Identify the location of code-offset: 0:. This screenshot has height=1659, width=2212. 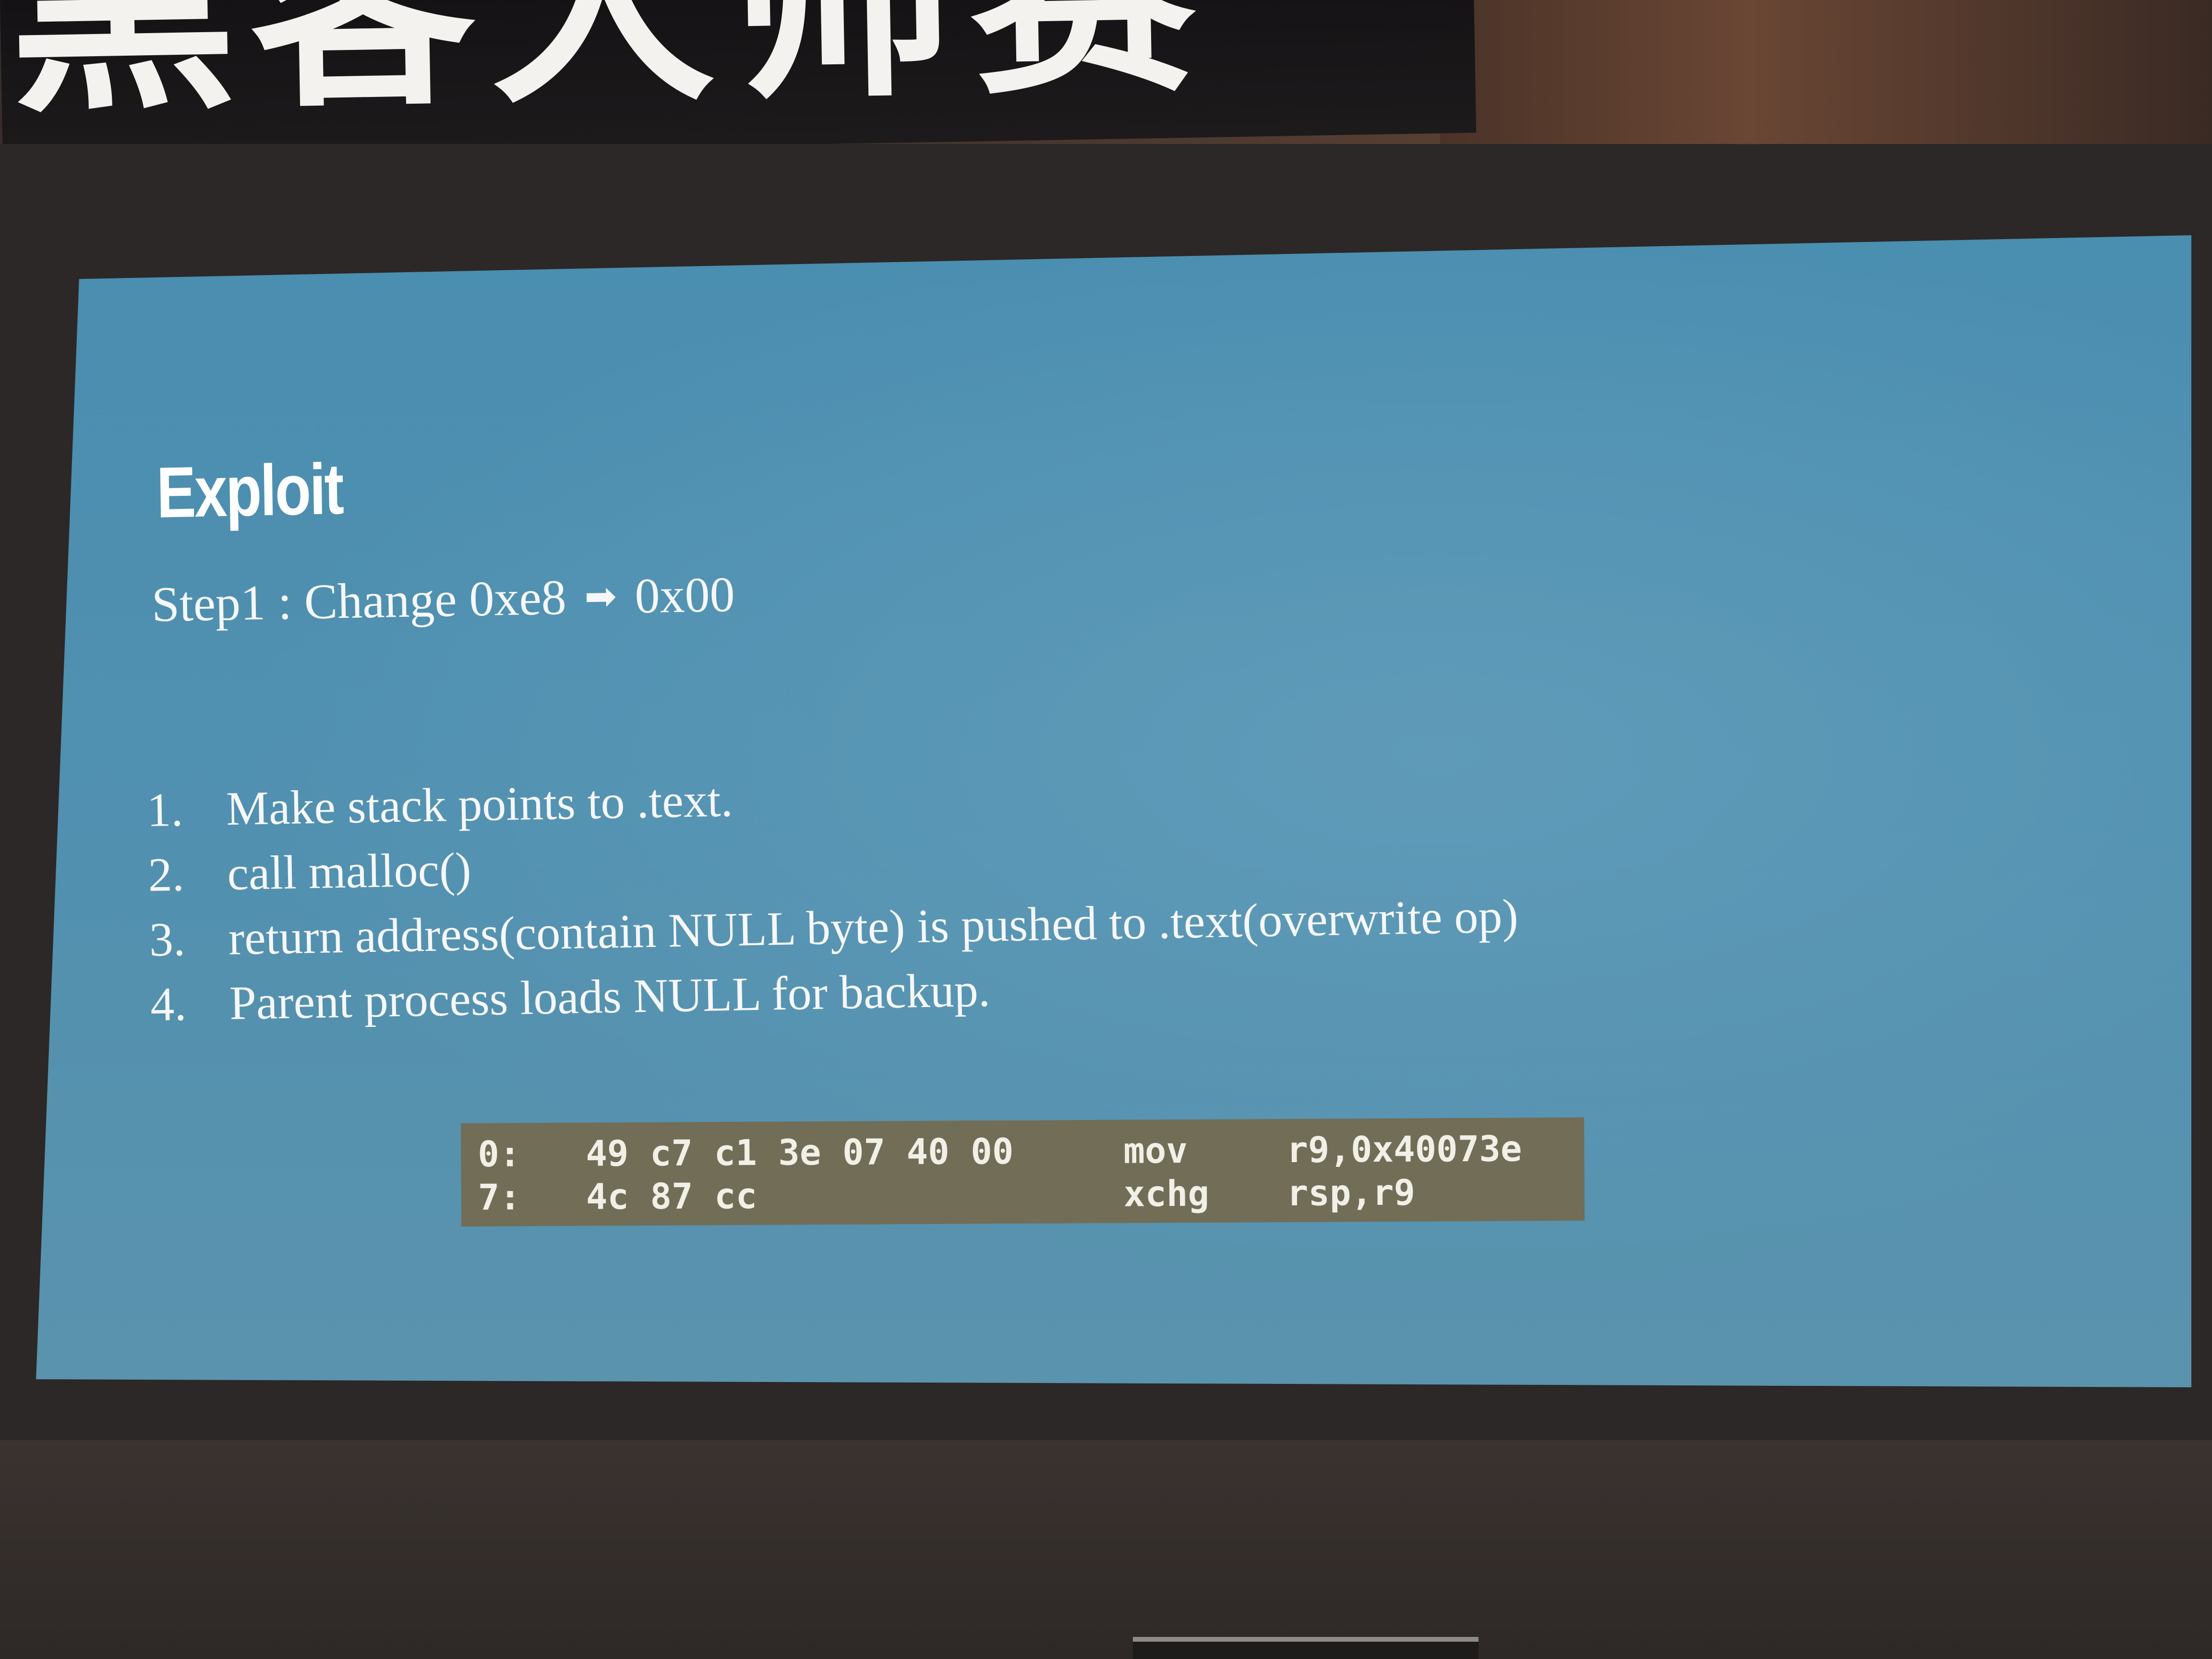
(500, 1154).